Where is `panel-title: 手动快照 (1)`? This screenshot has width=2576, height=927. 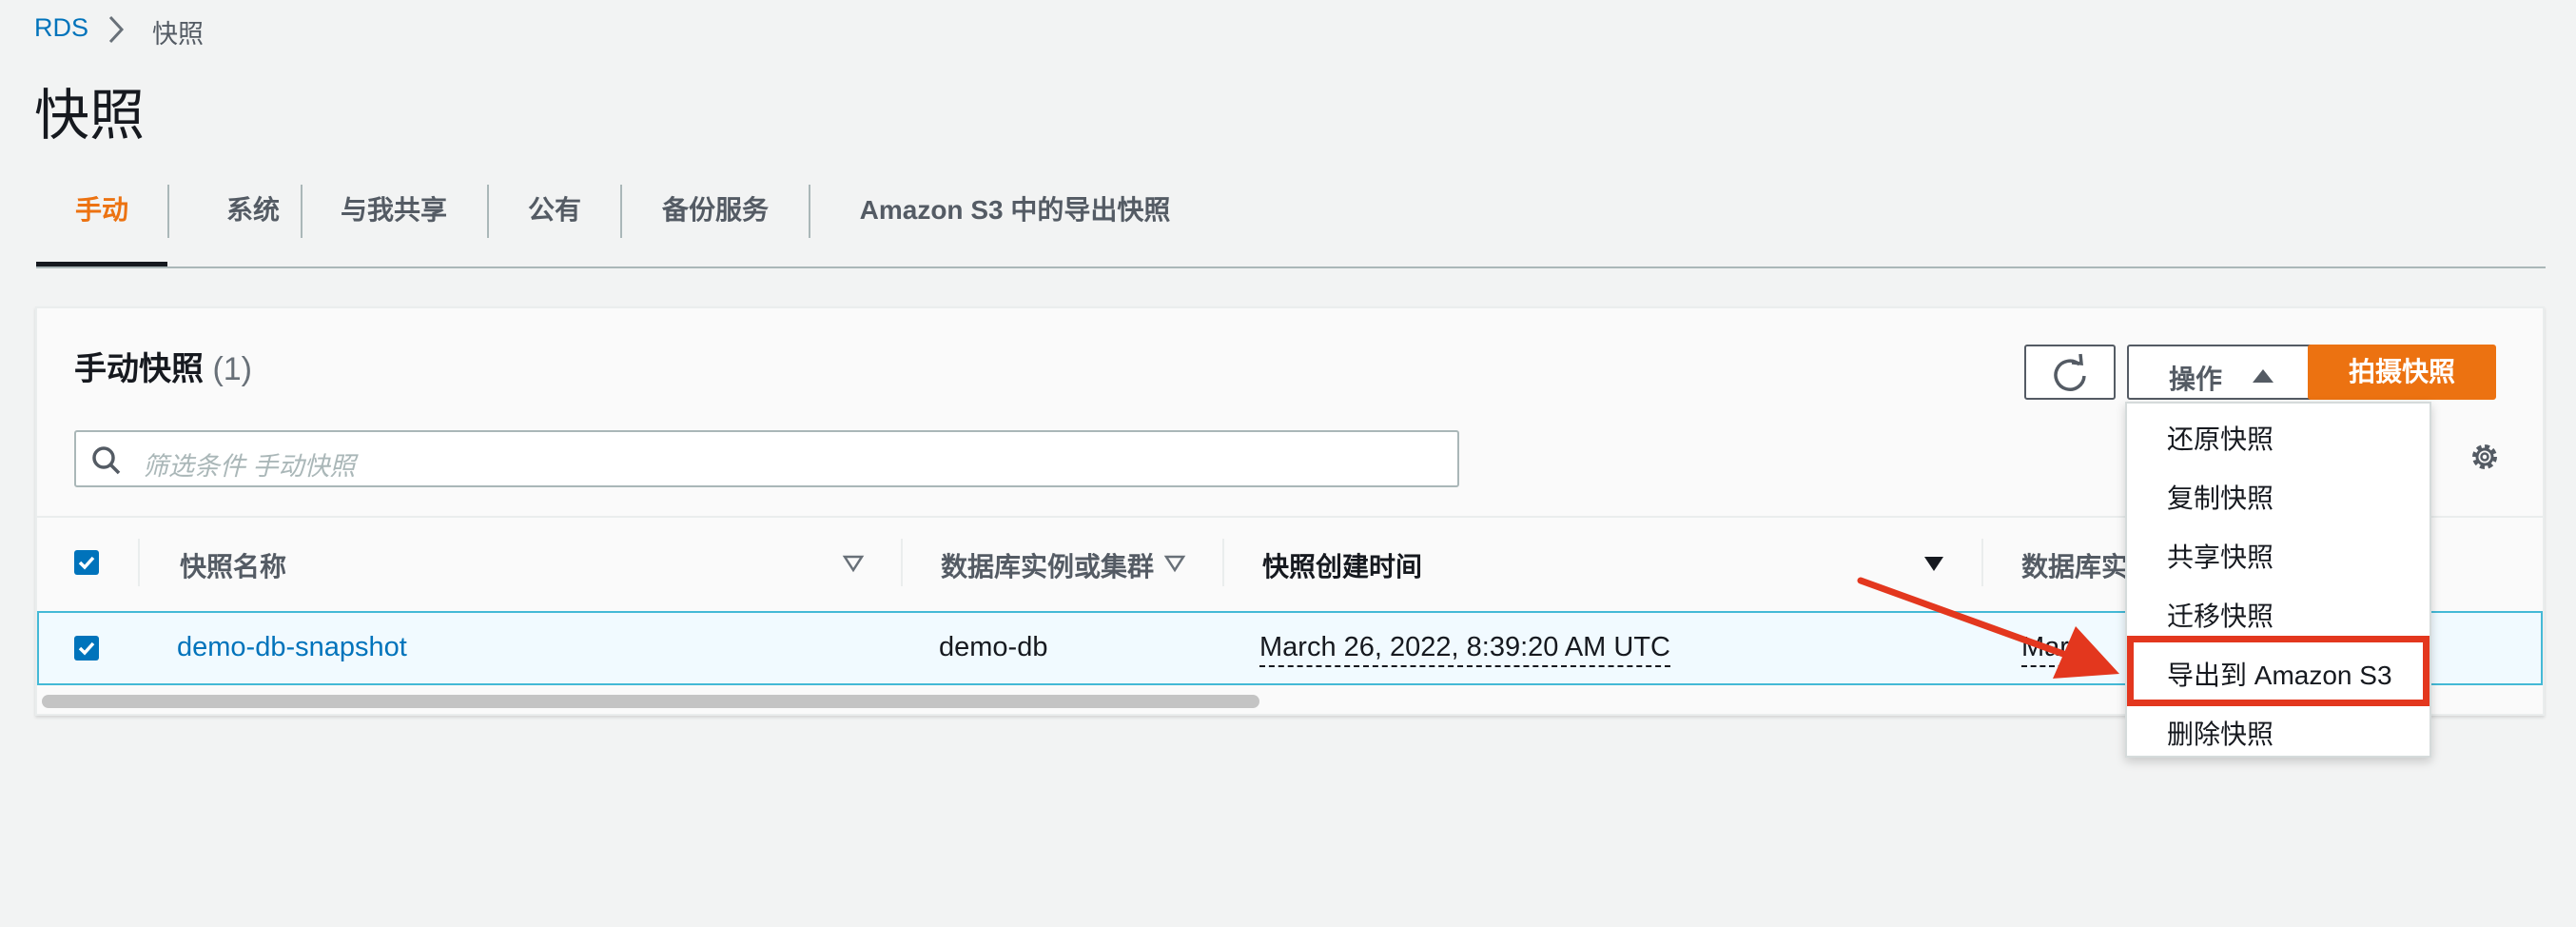
panel-title: 手动快照 (1) is located at coordinates (163, 366).